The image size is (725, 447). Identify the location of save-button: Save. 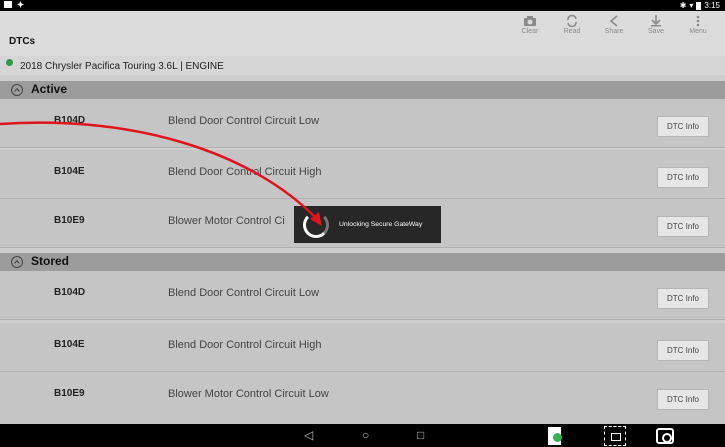
(656, 25).